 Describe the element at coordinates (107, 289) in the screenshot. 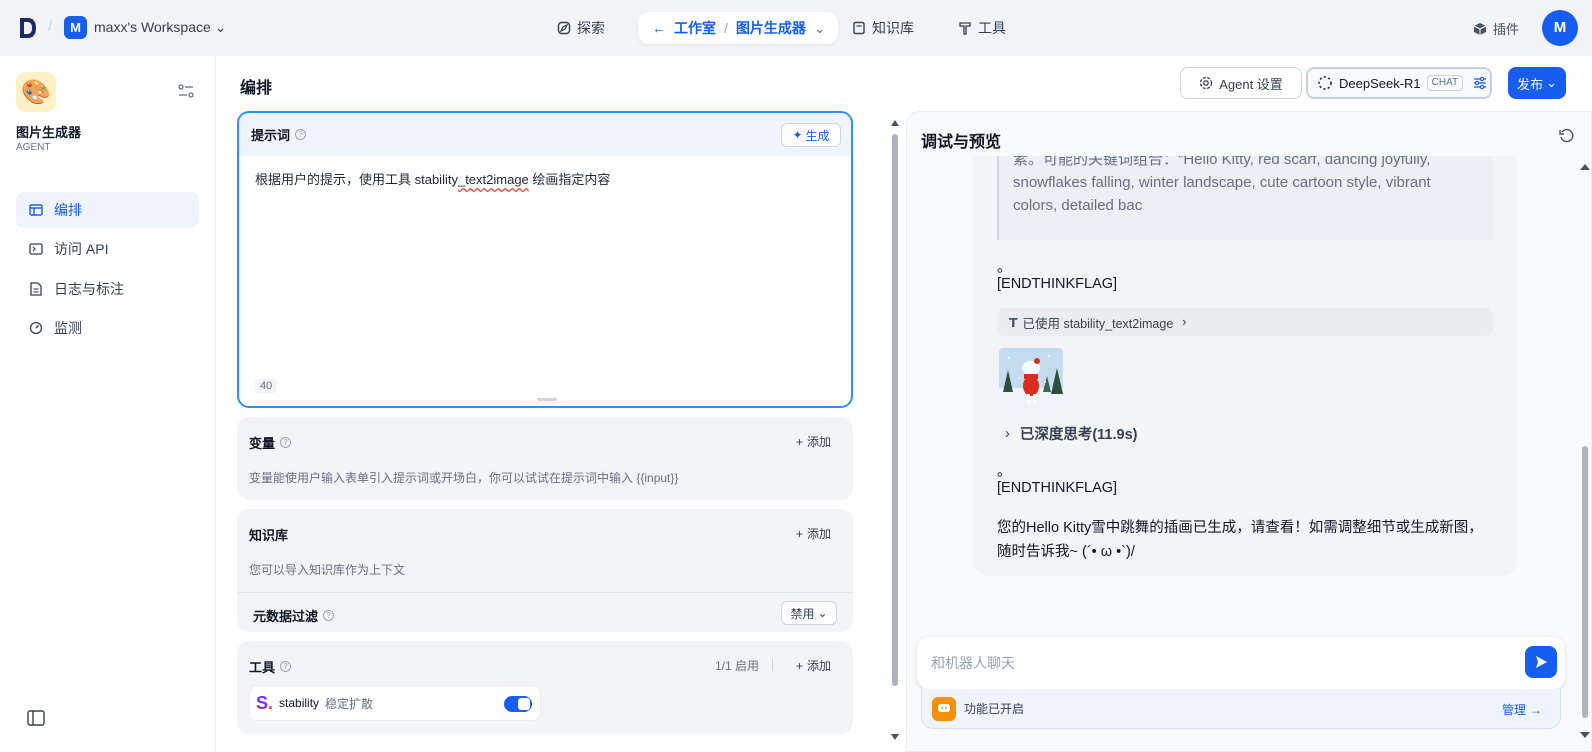

I see `sidebar-item-logs: 日志与标注` at that location.